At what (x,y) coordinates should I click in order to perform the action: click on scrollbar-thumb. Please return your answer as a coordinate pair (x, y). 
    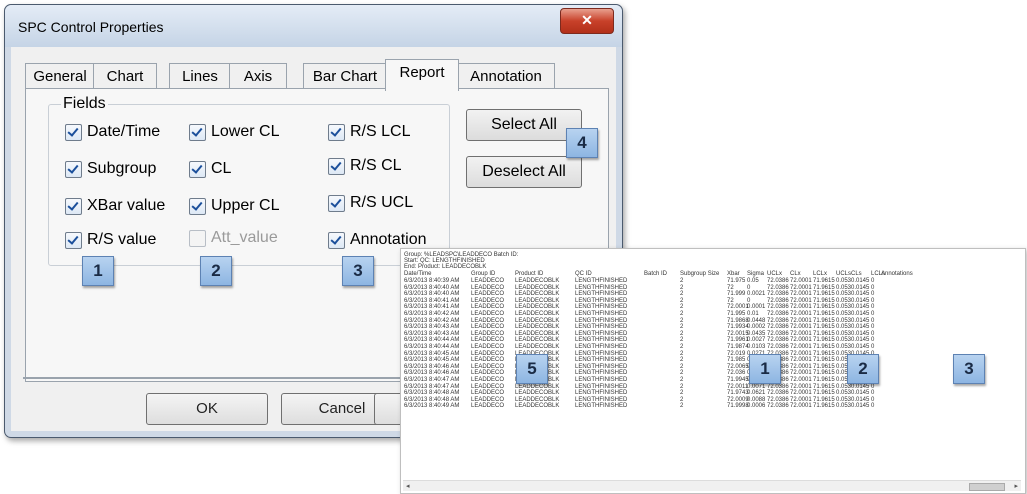
    Looking at the image, I should click on (987, 487).